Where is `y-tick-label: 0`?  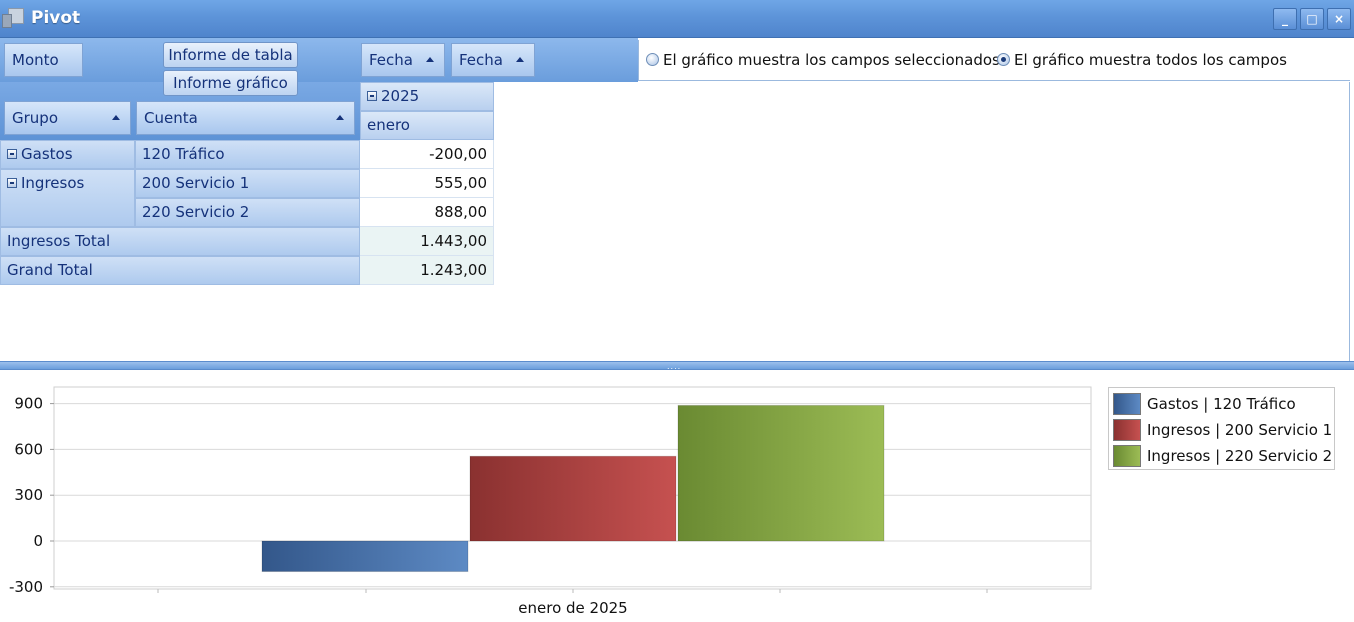 y-tick-label: 0 is located at coordinates (38, 541).